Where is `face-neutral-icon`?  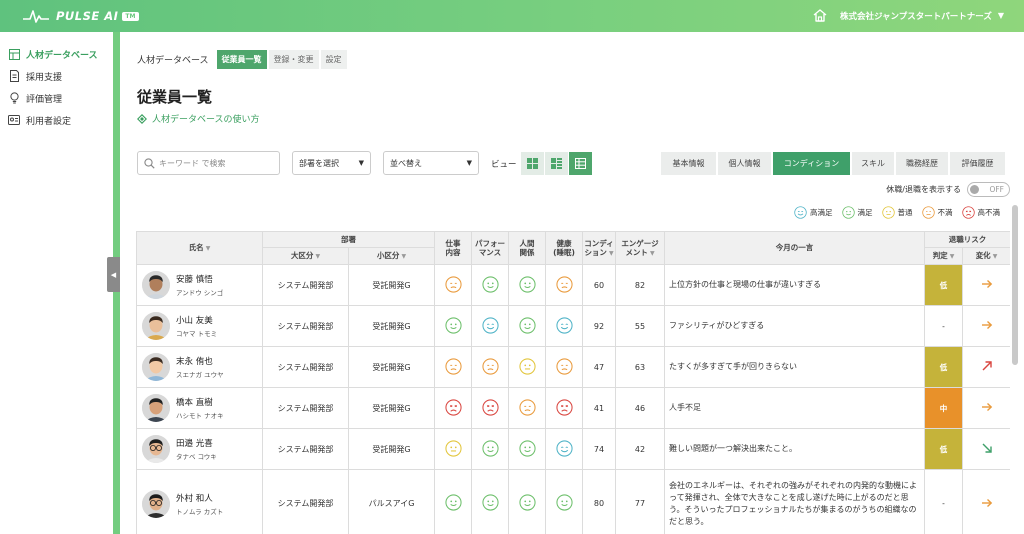 face-neutral-icon is located at coordinates (527, 366).